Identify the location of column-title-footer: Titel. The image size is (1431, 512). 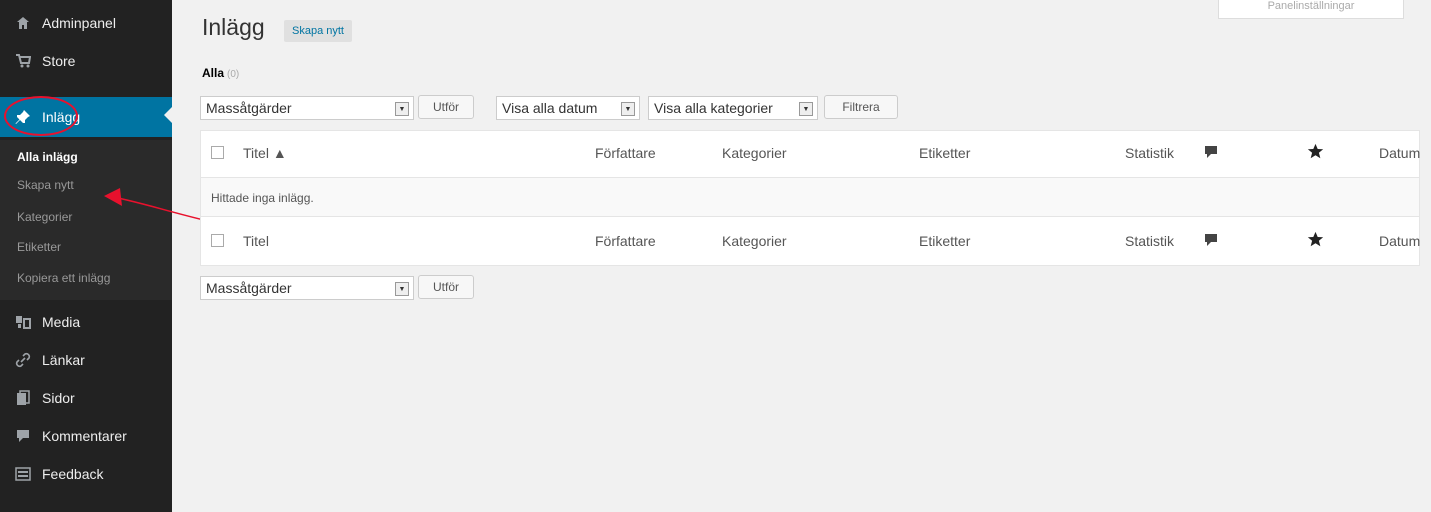
(256, 241).